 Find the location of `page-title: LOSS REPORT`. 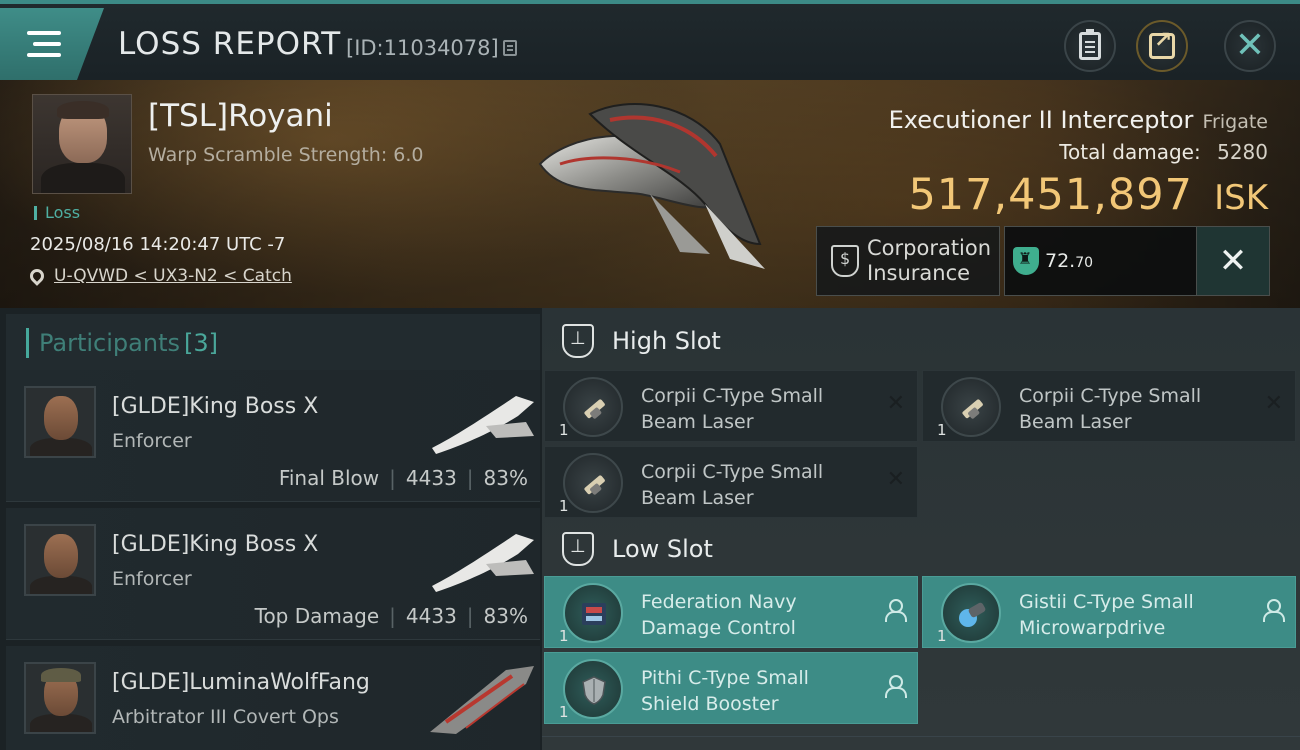

page-title: LOSS REPORT is located at coordinates (230, 44).